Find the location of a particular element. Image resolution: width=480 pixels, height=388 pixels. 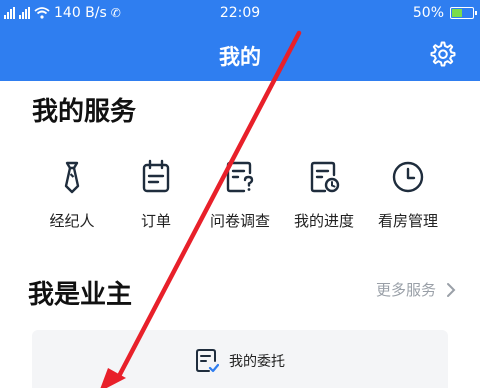

service-progress: 我的进度 is located at coordinates (324, 195).